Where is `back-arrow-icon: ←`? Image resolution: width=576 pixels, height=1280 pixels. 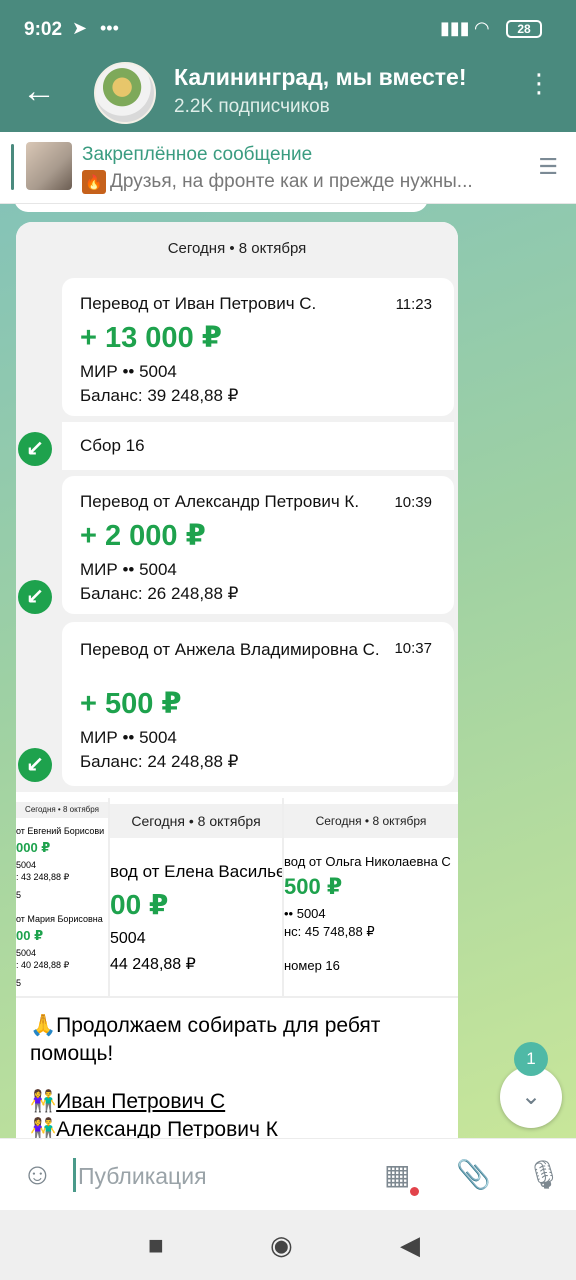
back-arrow-icon: ← is located at coordinates (39, 91).